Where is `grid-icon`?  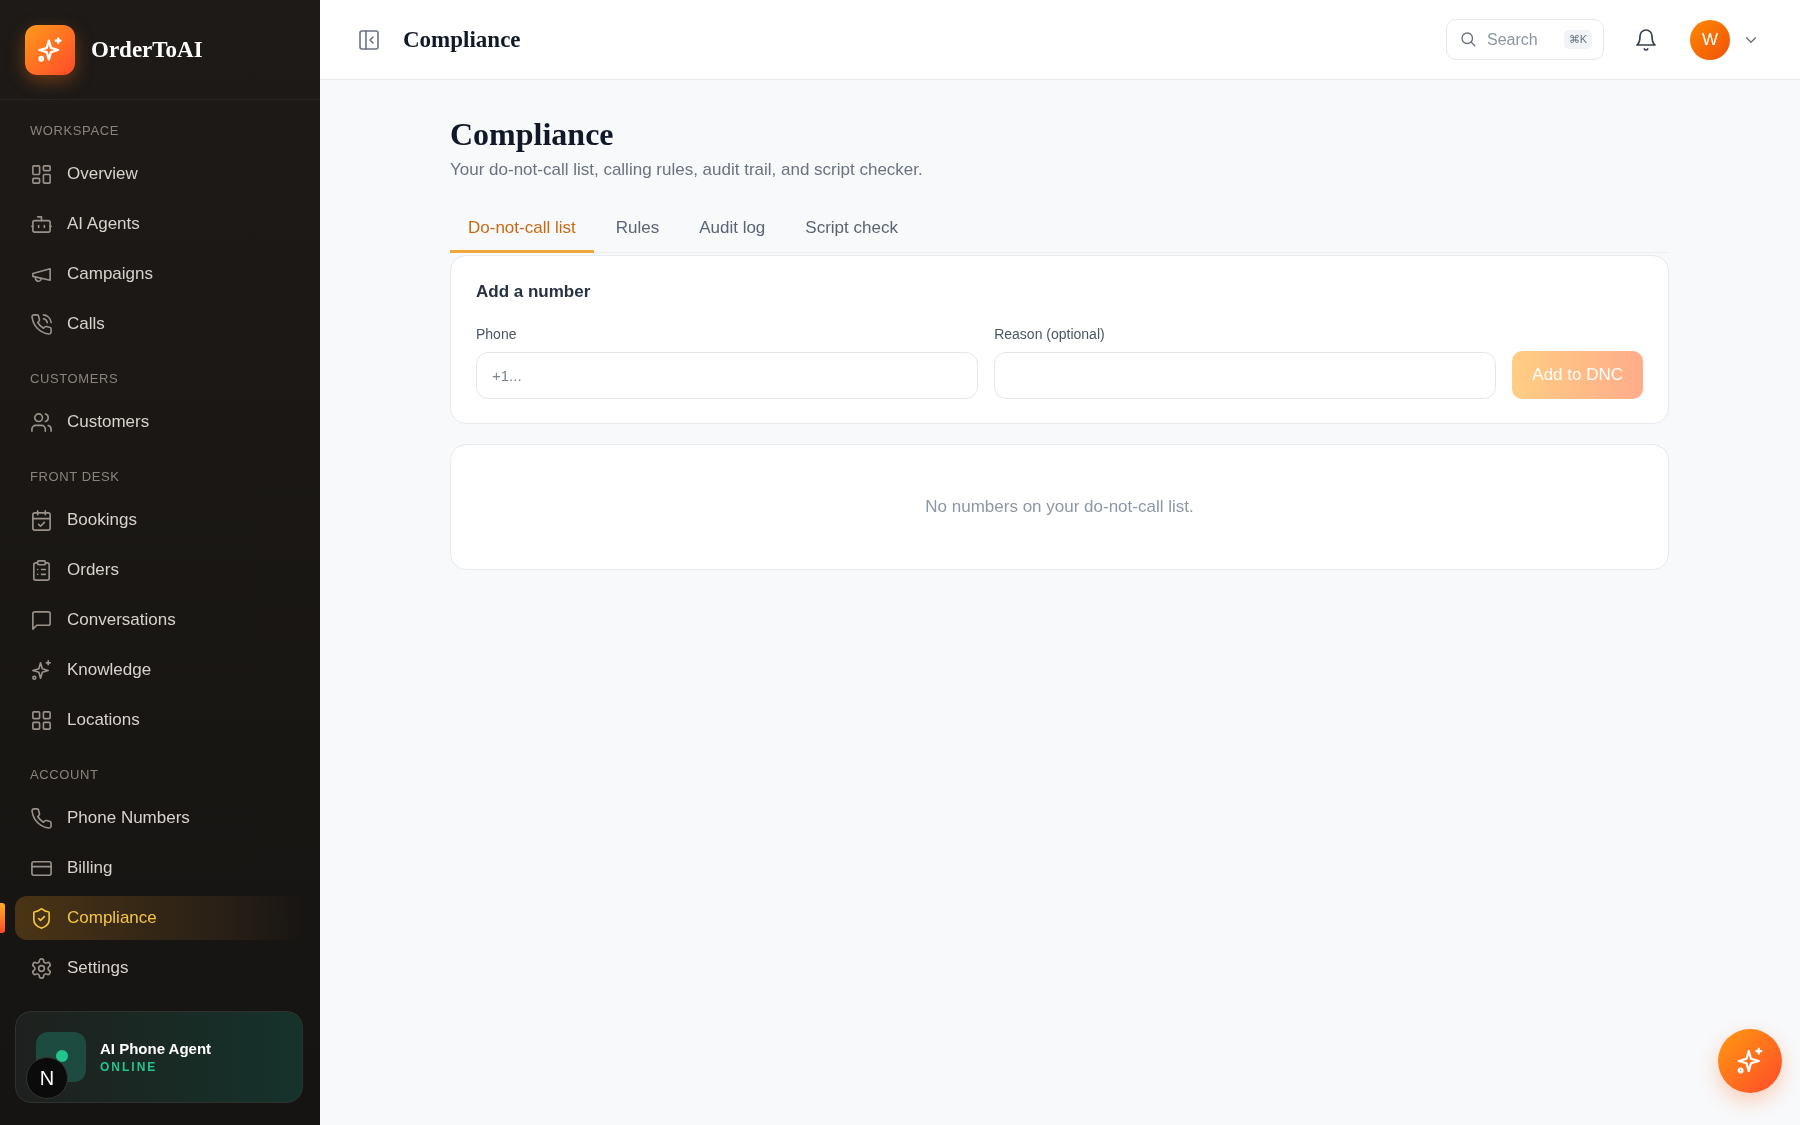 grid-icon is located at coordinates (41, 720).